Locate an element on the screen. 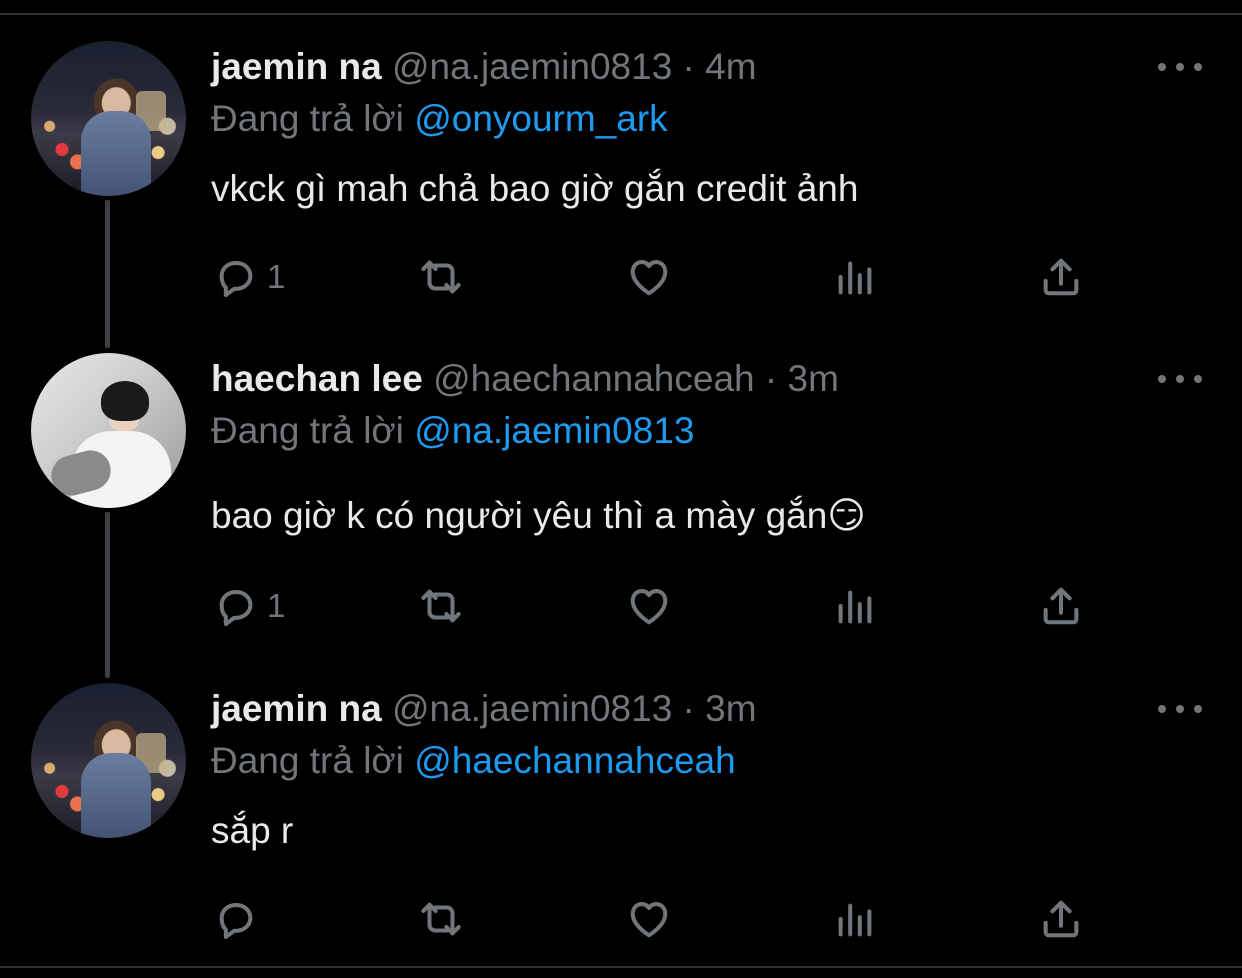 This screenshot has width=1242, height=978. reply-button is located at coordinates (240, 919).